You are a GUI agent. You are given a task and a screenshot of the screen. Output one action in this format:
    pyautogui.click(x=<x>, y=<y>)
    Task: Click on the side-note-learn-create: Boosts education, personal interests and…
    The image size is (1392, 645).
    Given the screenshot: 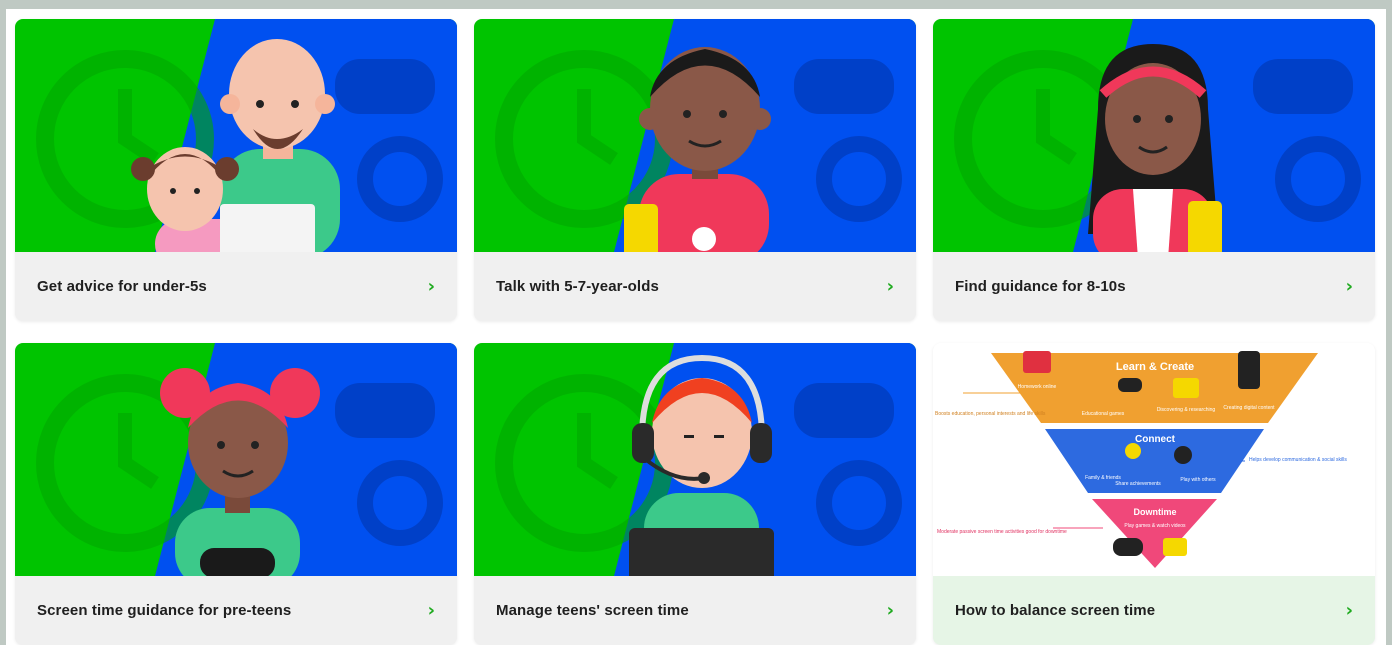 What is the action you would take?
    pyautogui.click(x=990, y=414)
    